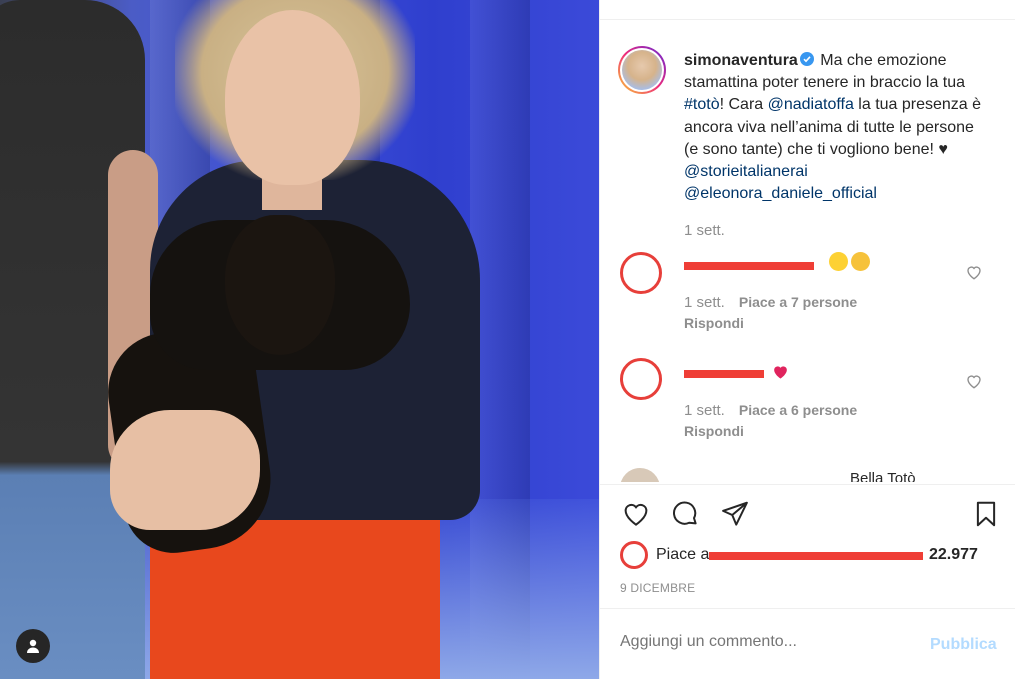 Image resolution: width=1015 pixels, height=679 pixels. What do you see at coordinates (780, 372) in the screenshot?
I see `red-heart-icon` at bounding box center [780, 372].